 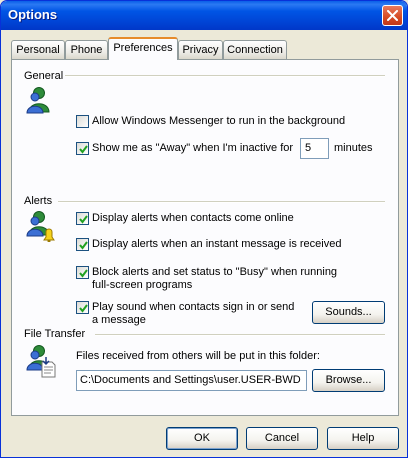 I want to click on general-divider, so click(x=225, y=76).